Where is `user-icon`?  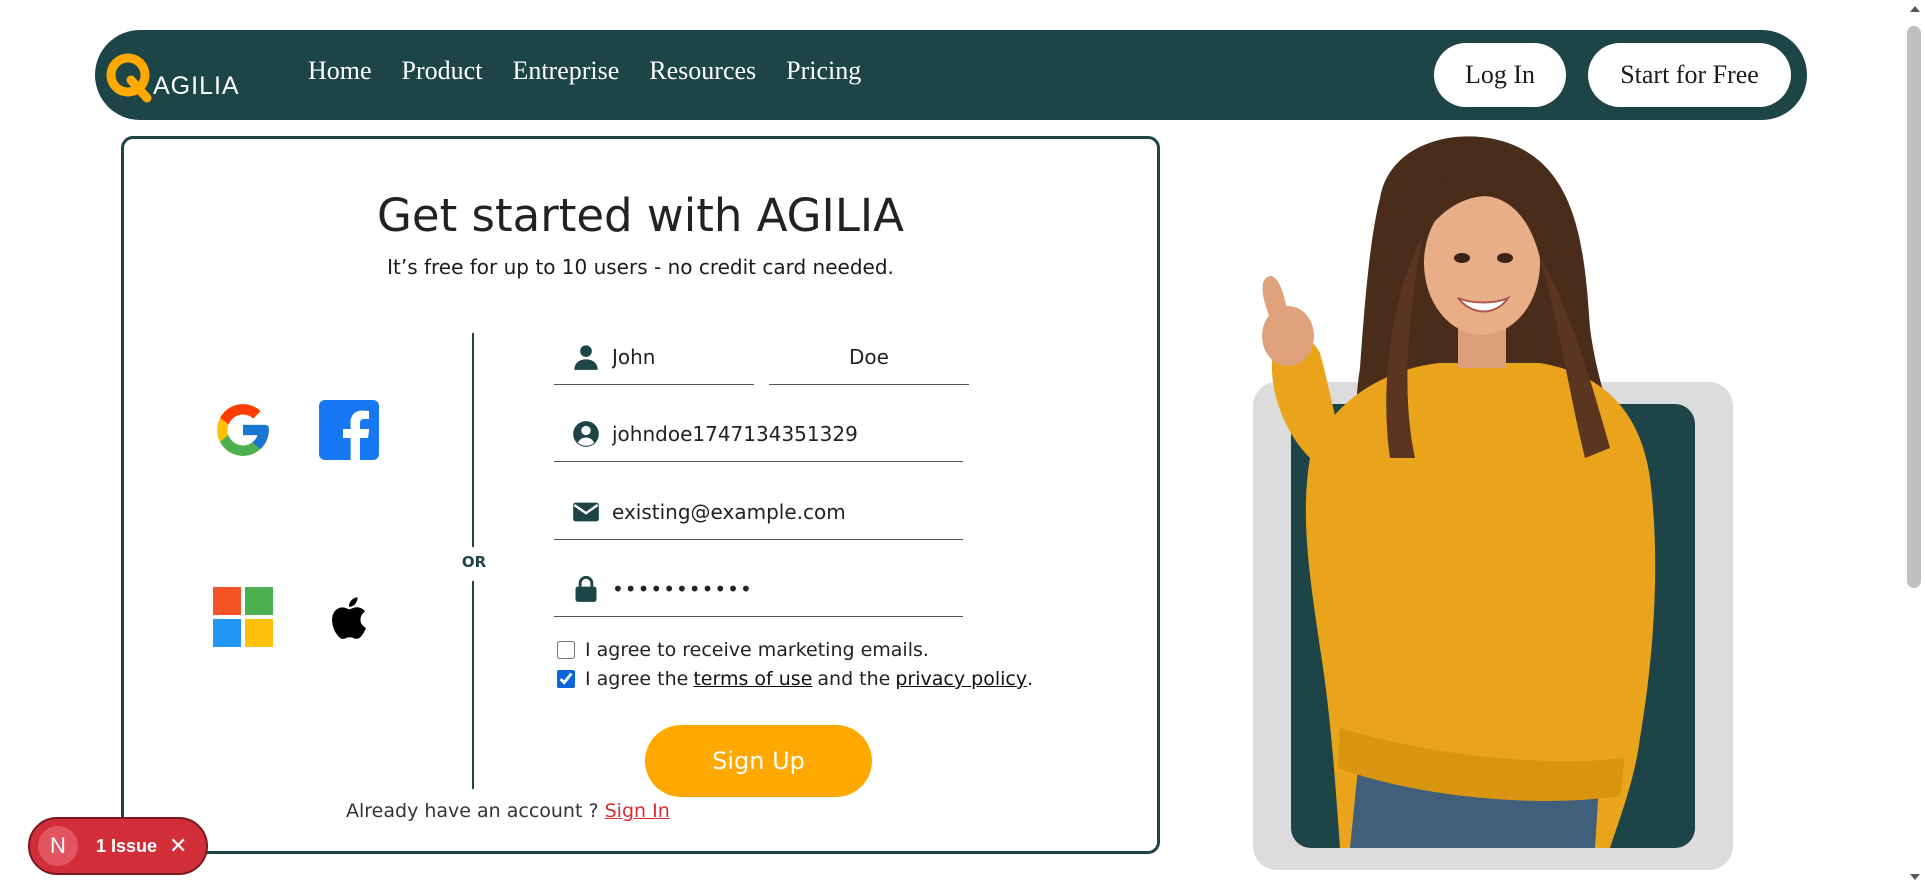
user-icon is located at coordinates (586, 357).